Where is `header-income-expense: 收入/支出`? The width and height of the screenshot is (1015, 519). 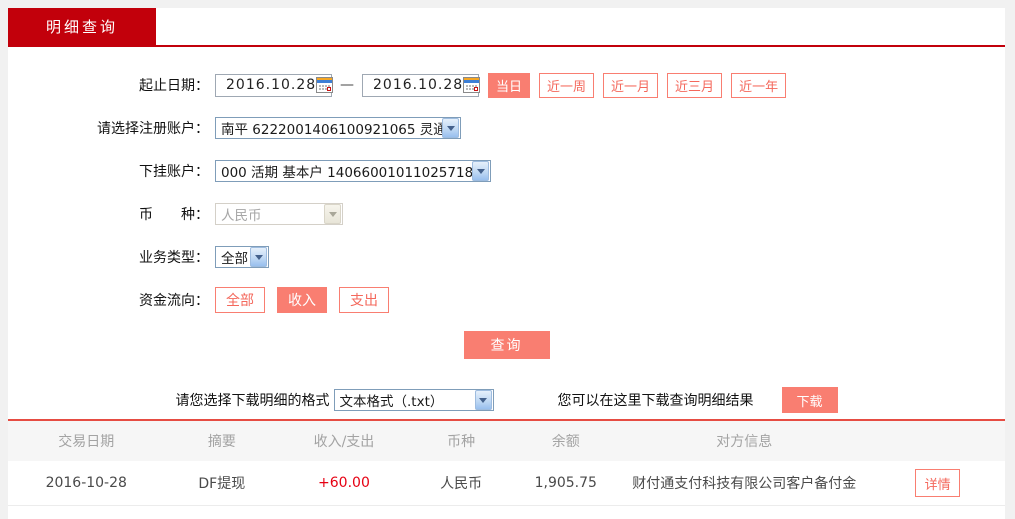 header-income-expense: 收入/支出 is located at coordinates (344, 442).